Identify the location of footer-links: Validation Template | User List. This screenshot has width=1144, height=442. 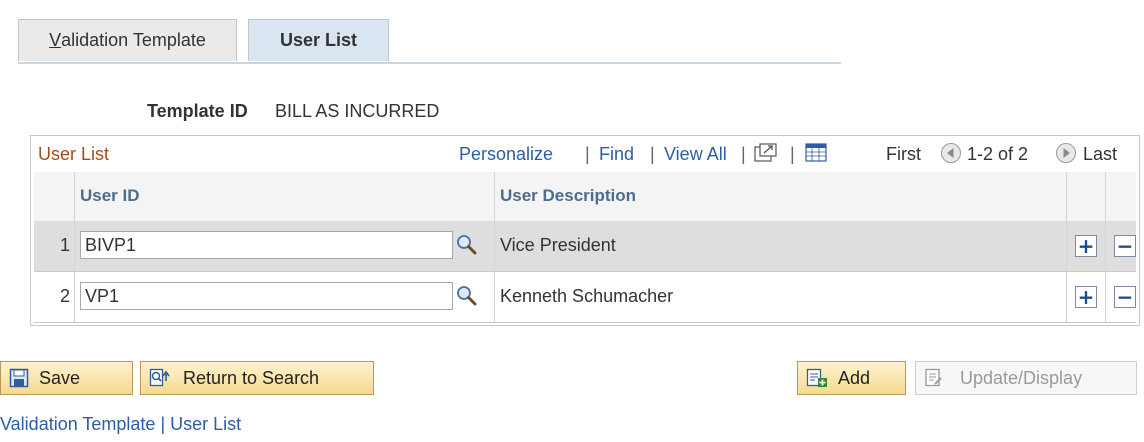
(120, 424).